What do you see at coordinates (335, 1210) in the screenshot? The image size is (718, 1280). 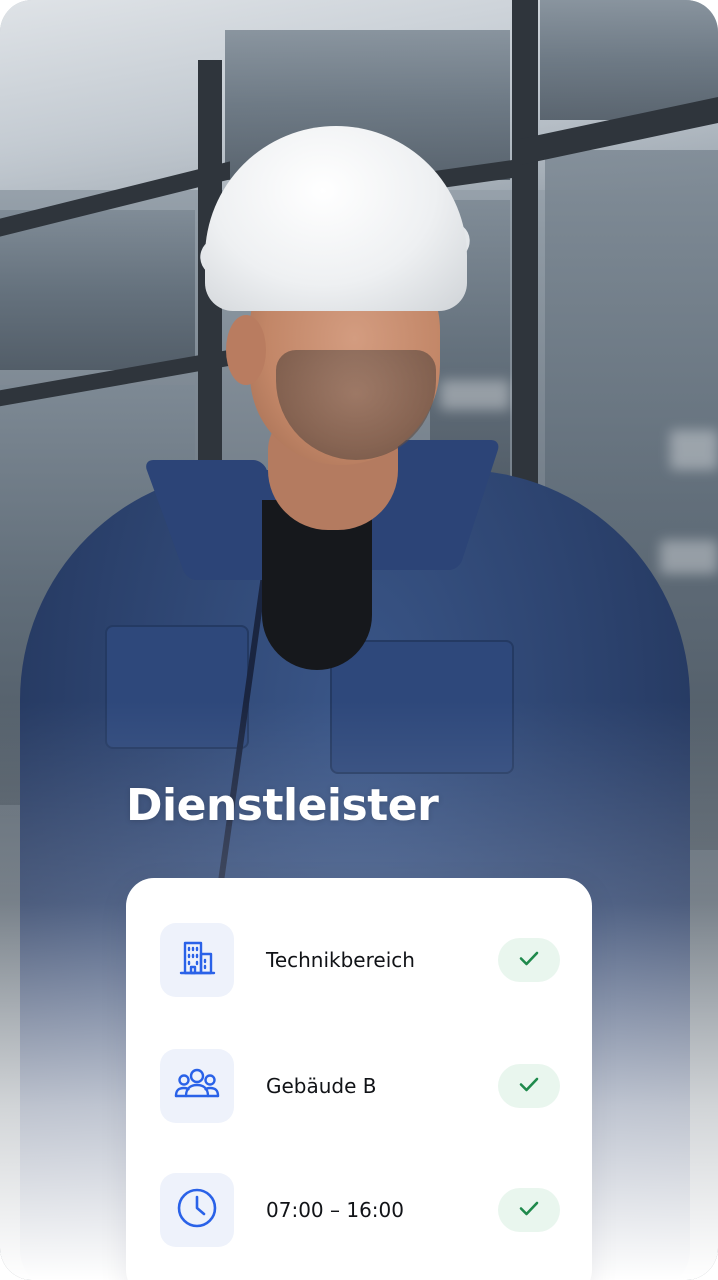 I see `item-label: 07:00 – 16:00` at bounding box center [335, 1210].